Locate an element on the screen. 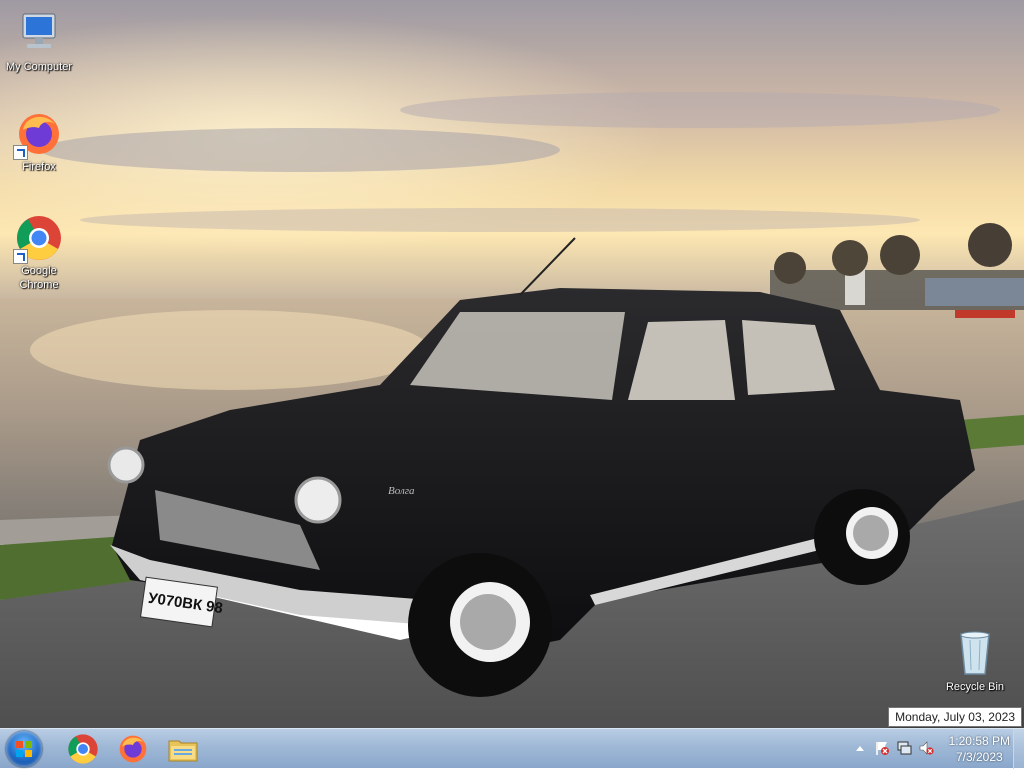  taskbar-chrome-button is located at coordinates (83, 749).